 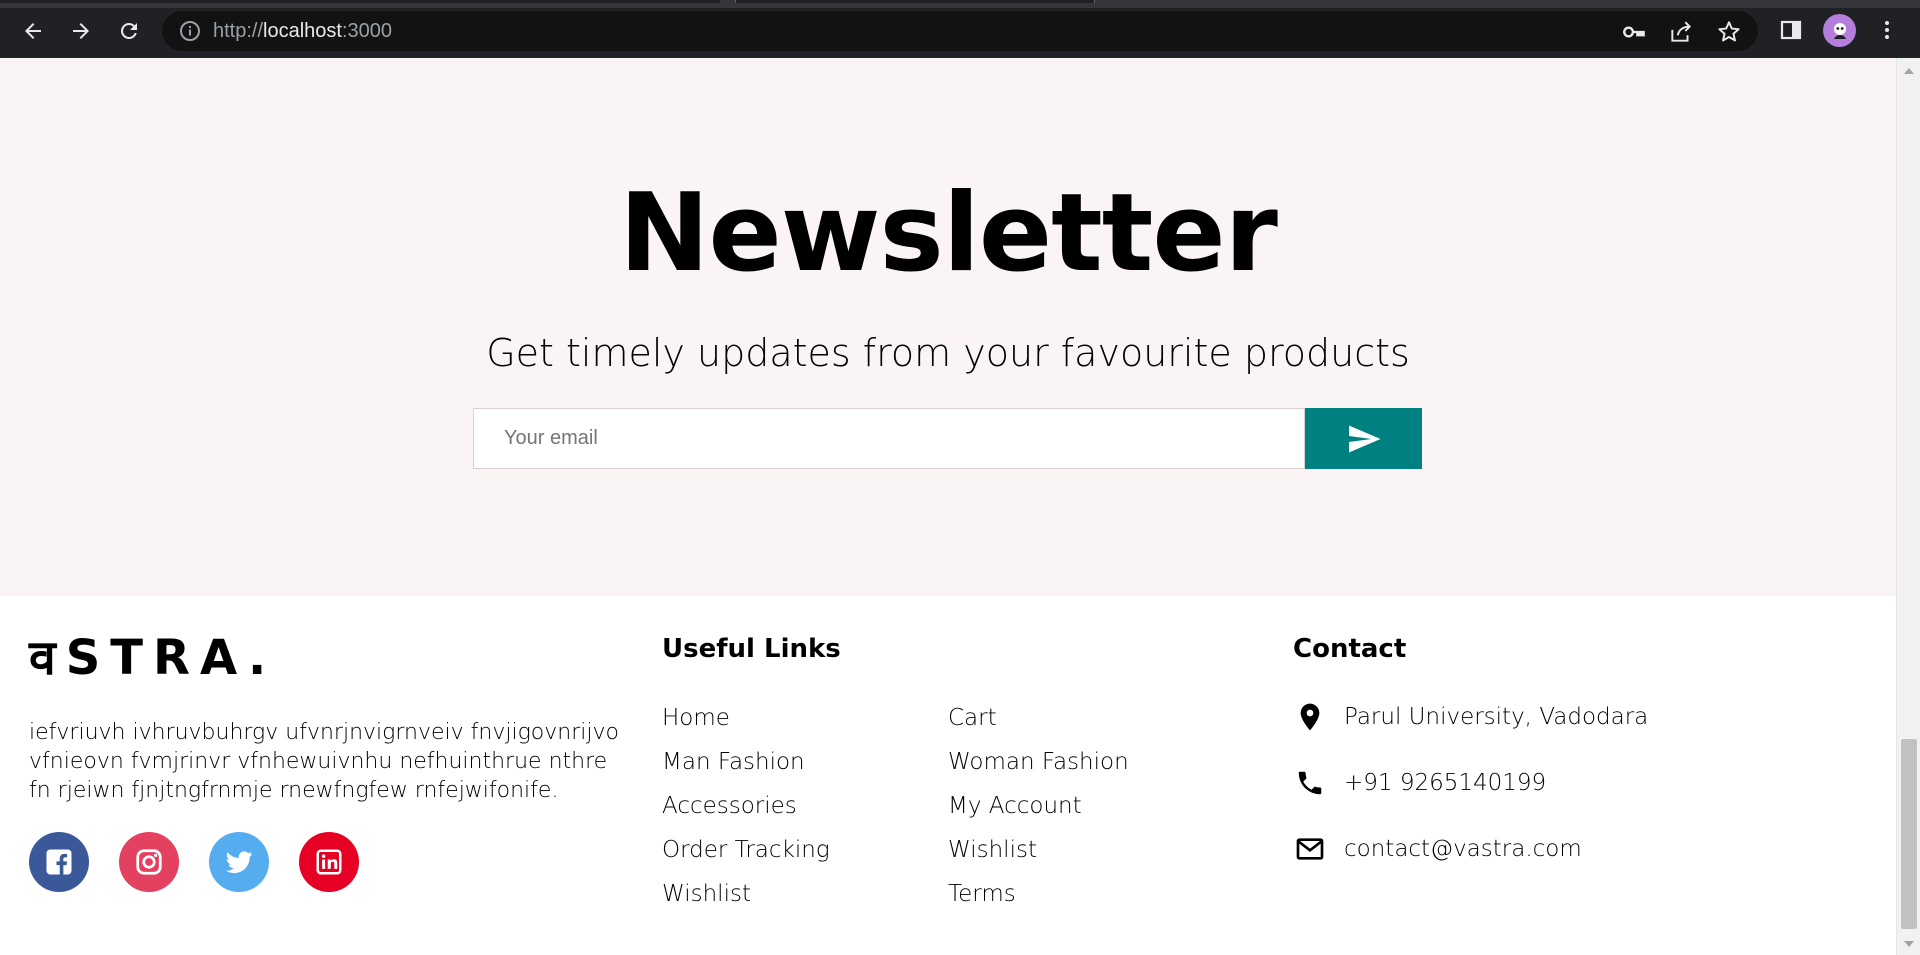 I want to click on link-woman-fashion: Woman Fashion, so click(x=1038, y=762).